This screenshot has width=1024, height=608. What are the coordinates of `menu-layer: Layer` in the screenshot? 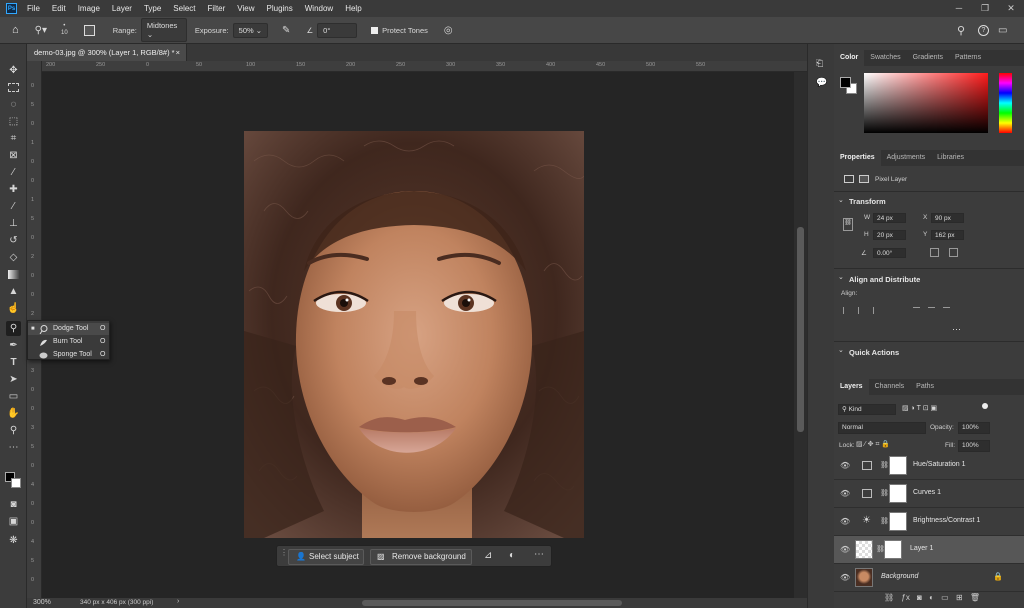 It's located at (122, 8).